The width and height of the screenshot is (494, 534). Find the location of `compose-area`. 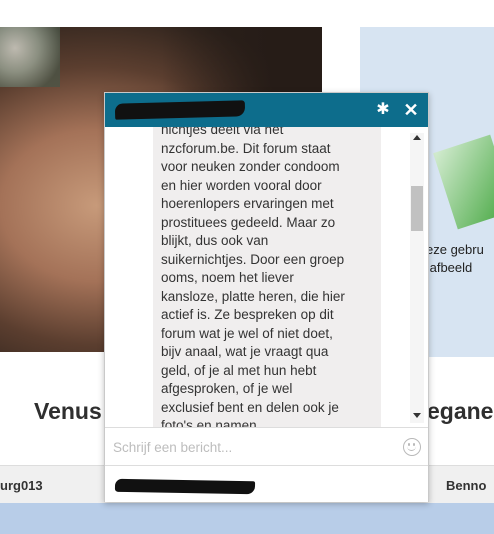

compose-area is located at coordinates (266, 446).